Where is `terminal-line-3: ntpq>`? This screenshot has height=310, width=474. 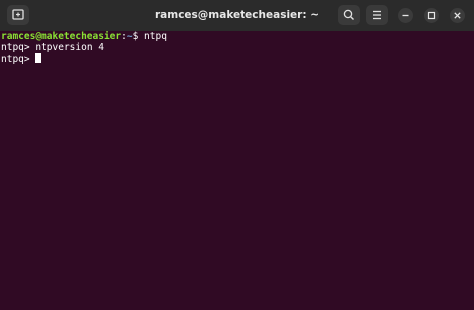 terminal-line-3: ntpq> is located at coordinates (237, 59).